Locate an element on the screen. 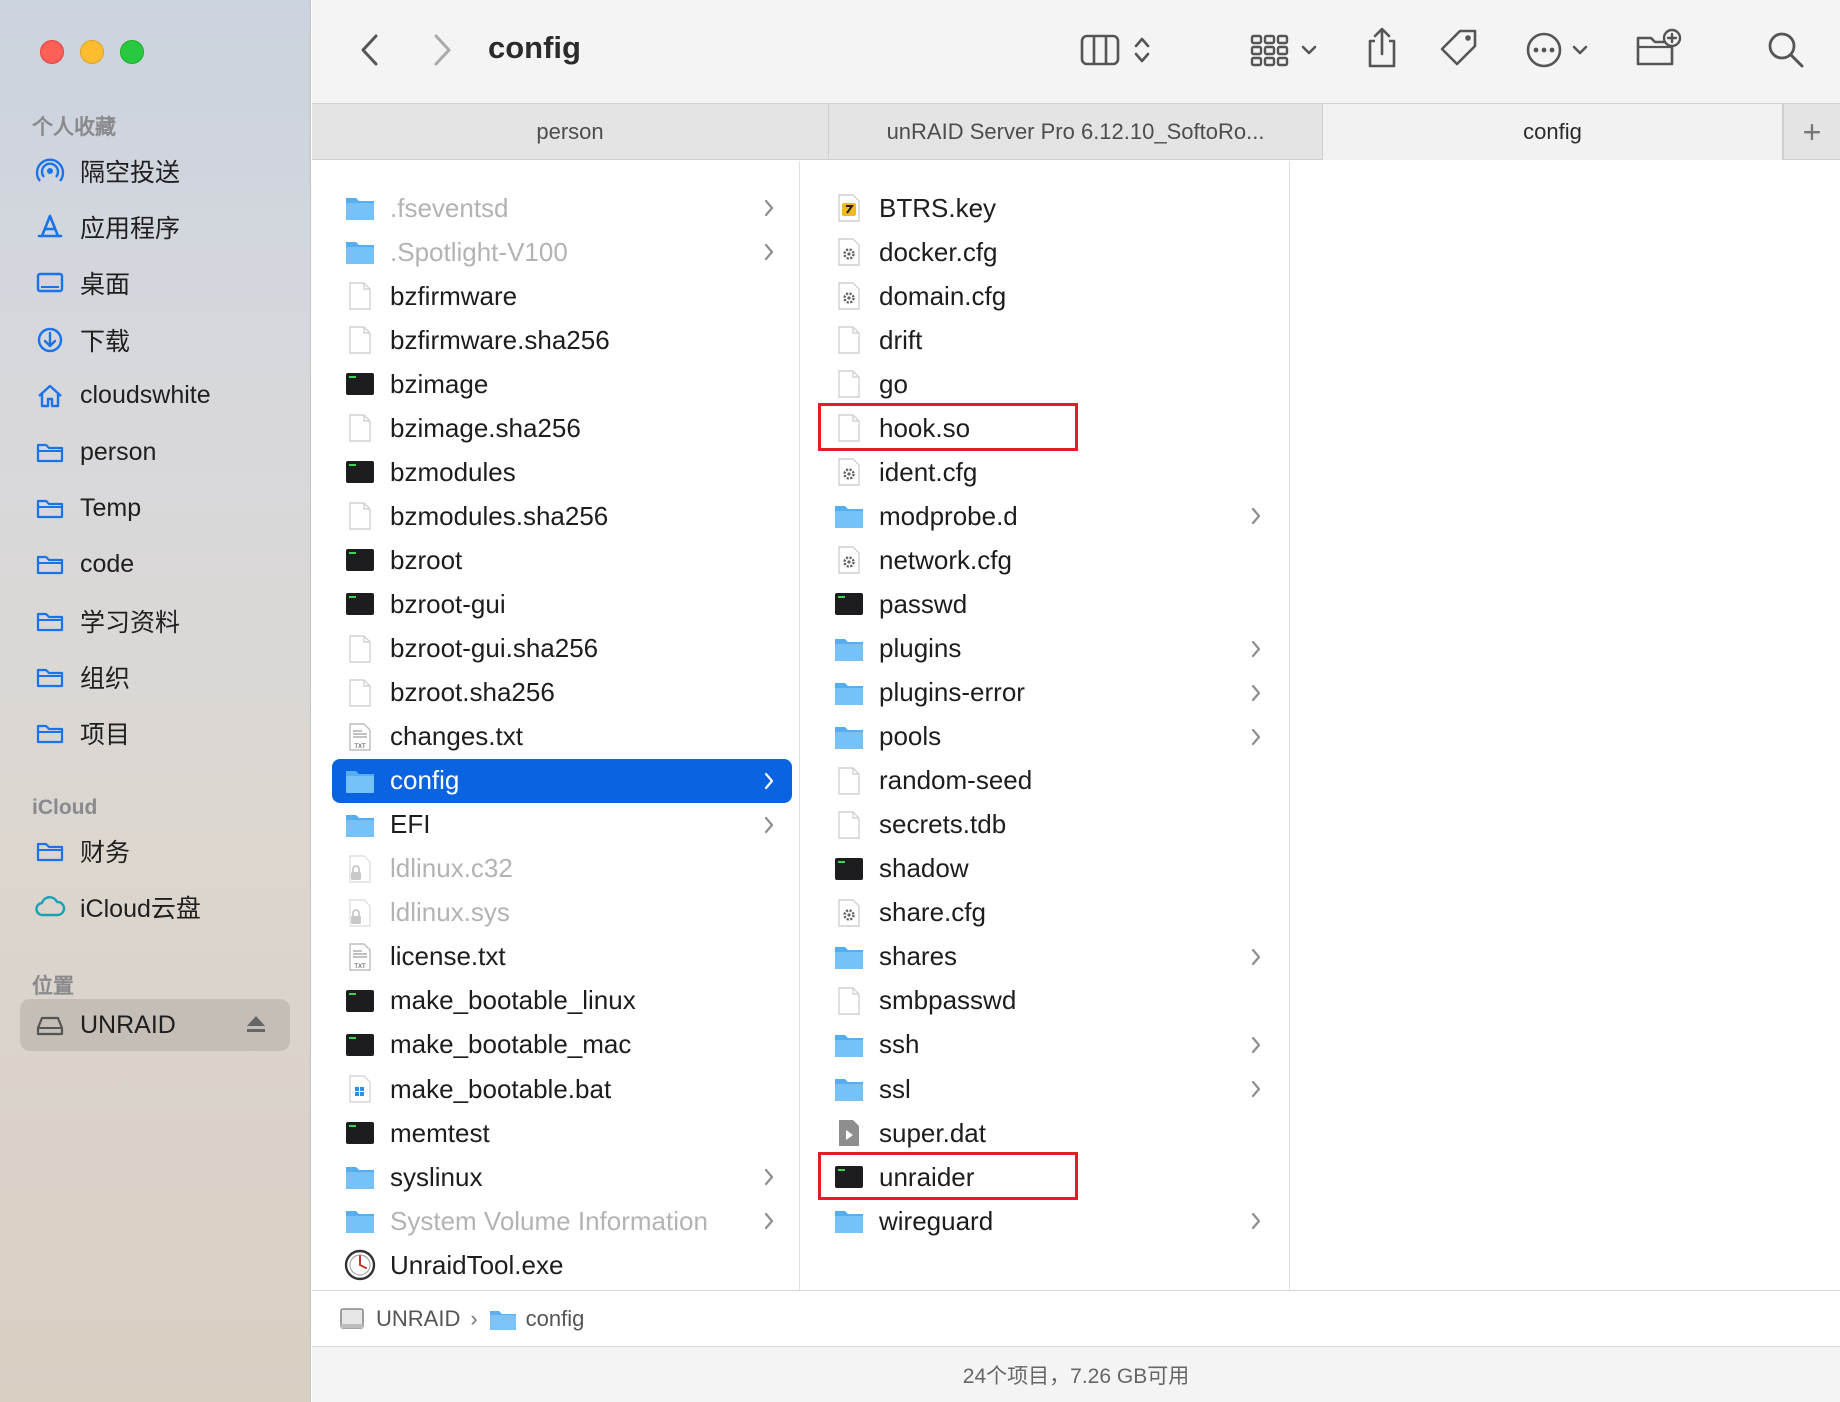 The width and height of the screenshot is (1840, 1402). sidebar-item-person: person is located at coordinates (155, 452).